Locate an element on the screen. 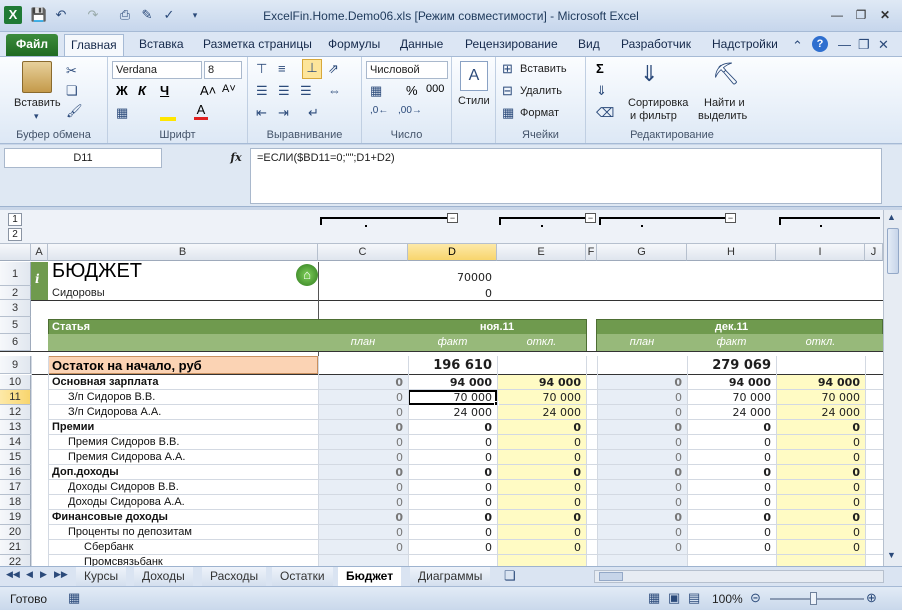 This screenshot has width=902, height=610. paste-icon is located at coordinates (37, 77).